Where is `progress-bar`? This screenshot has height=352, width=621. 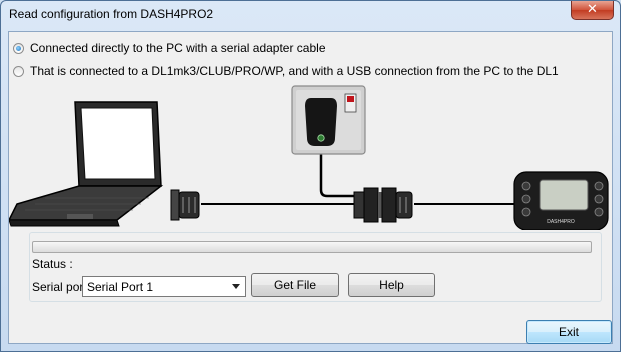 progress-bar is located at coordinates (312, 247).